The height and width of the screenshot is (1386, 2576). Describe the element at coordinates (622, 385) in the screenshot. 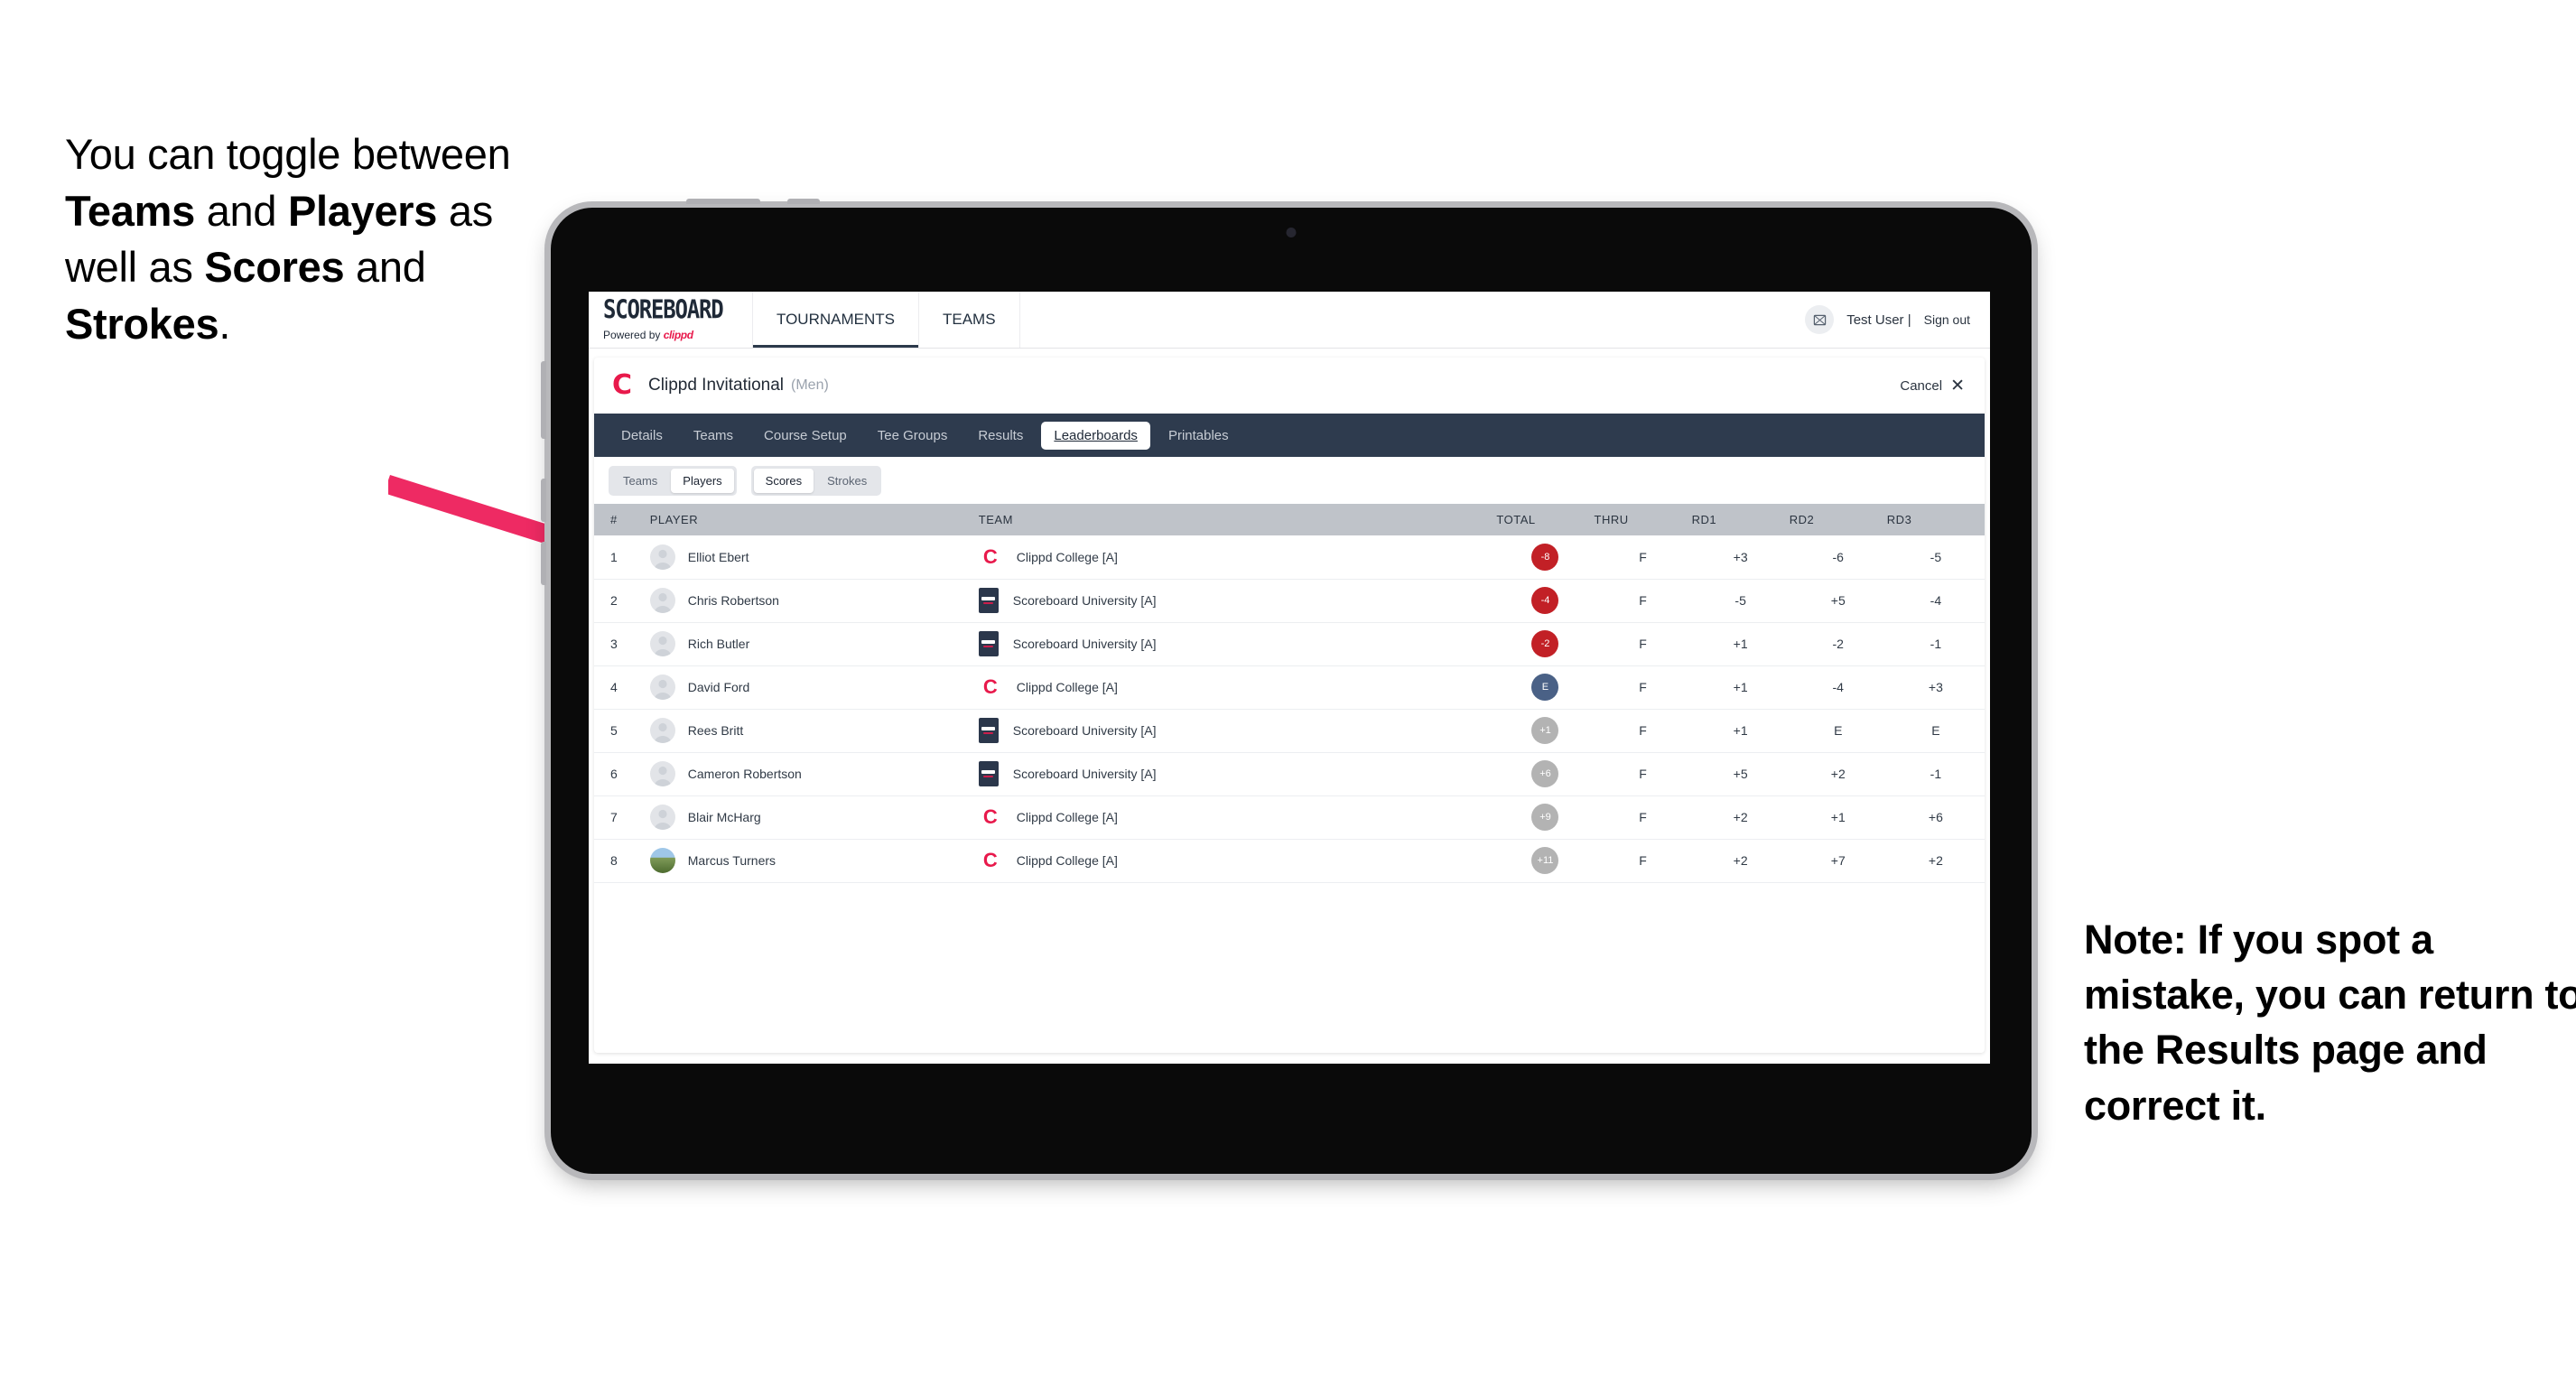

I see `clippd-logo-icon: C` at that location.